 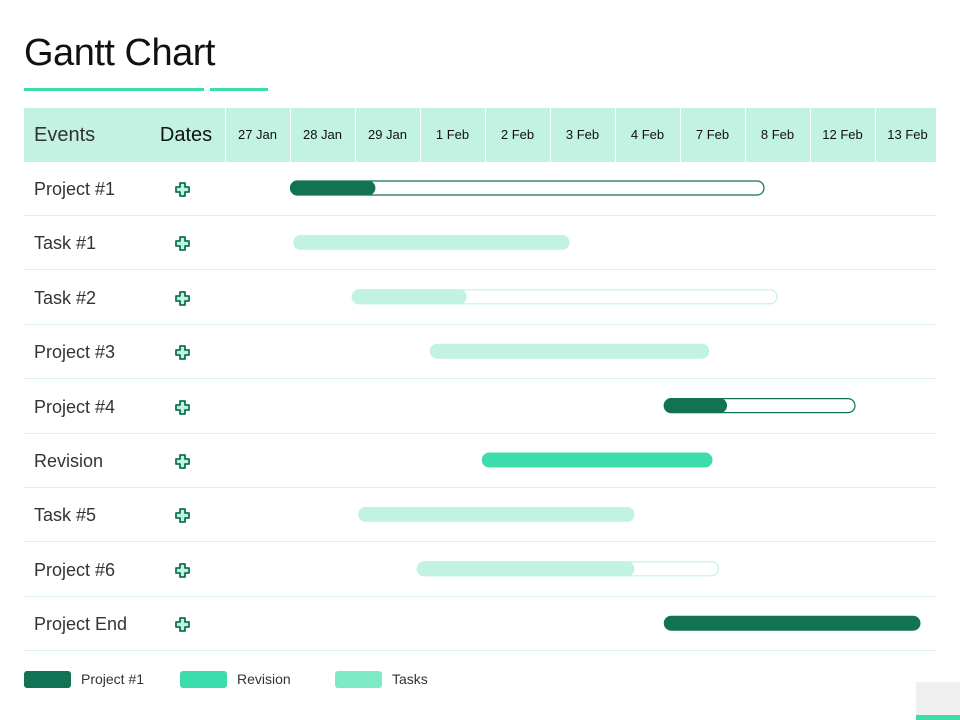 I want to click on date-column-label: 1 Feb, so click(x=452, y=134).